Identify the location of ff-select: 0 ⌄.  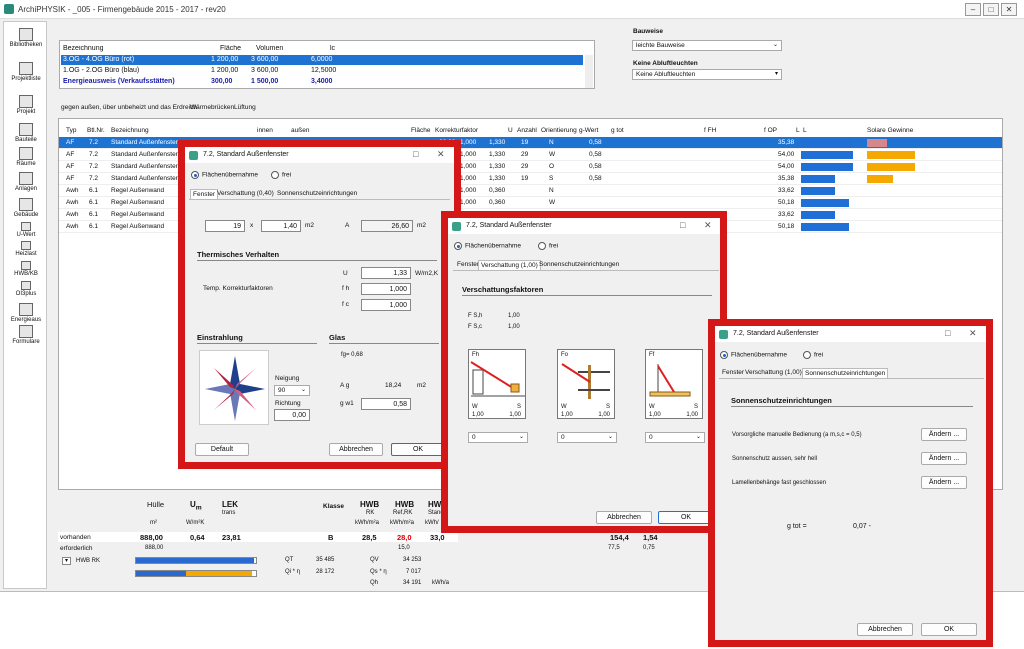
(675, 437).